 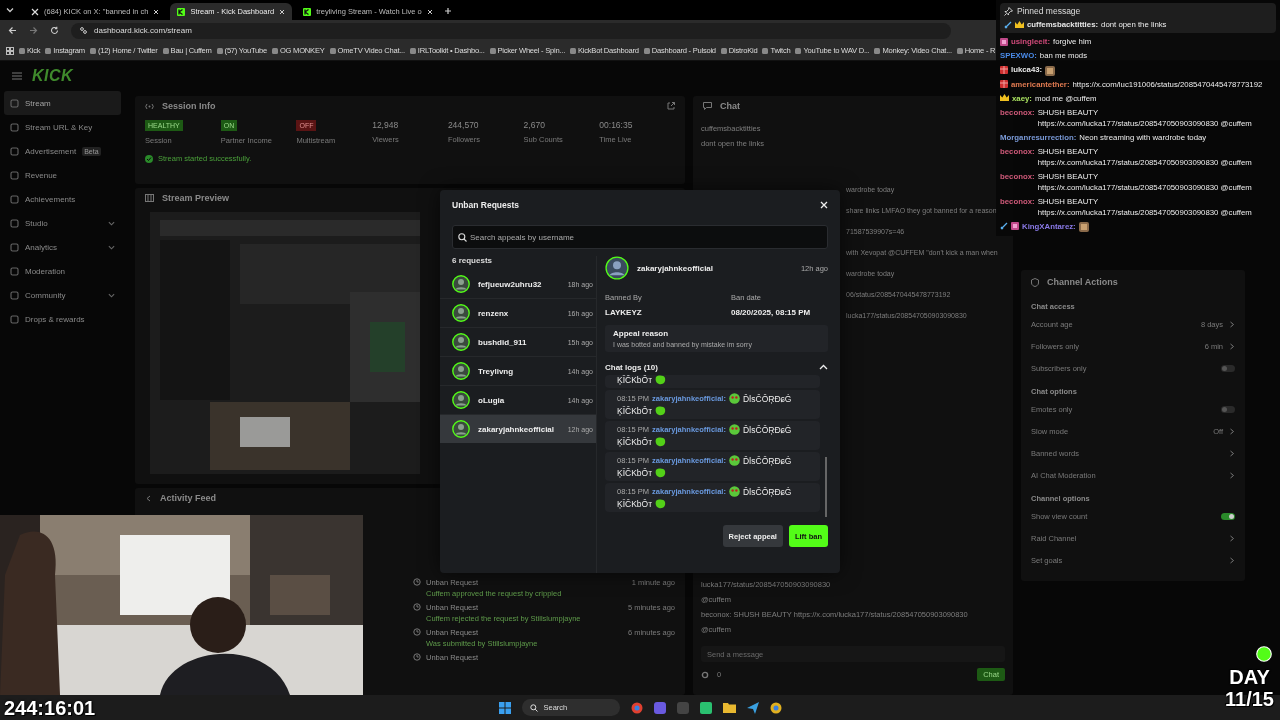 I want to click on search-field: Search appeals by username, so click(x=640, y=237).